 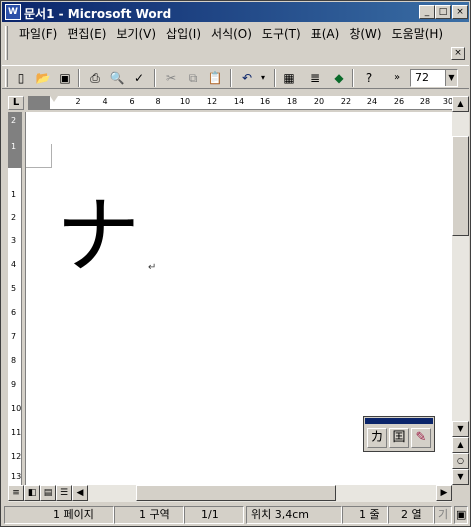 What do you see at coordinates (427, 12) in the screenshot?
I see `minimize-button: _` at bounding box center [427, 12].